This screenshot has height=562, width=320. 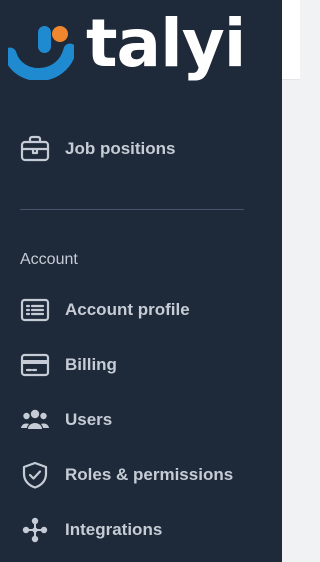 What do you see at coordinates (149, 474) in the screenshot?
I see `sidebar-item-label: Roles & permissions` at bounding box center [149, 474].